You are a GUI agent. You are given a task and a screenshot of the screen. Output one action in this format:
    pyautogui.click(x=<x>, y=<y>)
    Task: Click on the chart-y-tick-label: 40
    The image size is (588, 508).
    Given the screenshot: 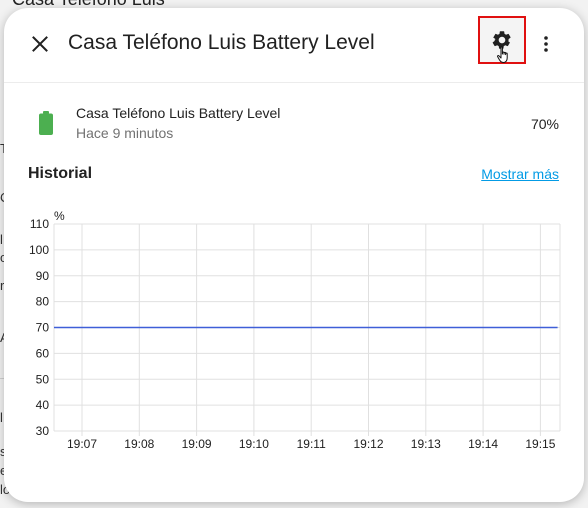 What is the action you would take?
    pyautogui.click(x=43, y=405)
    